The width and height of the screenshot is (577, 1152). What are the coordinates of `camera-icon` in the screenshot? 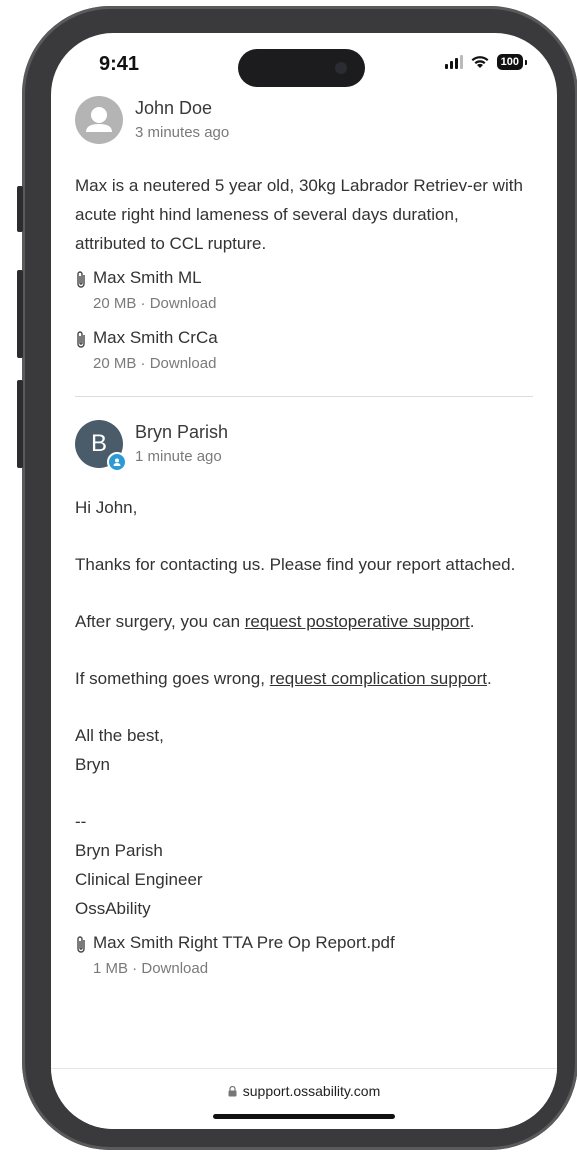 It's located at (341, 68).